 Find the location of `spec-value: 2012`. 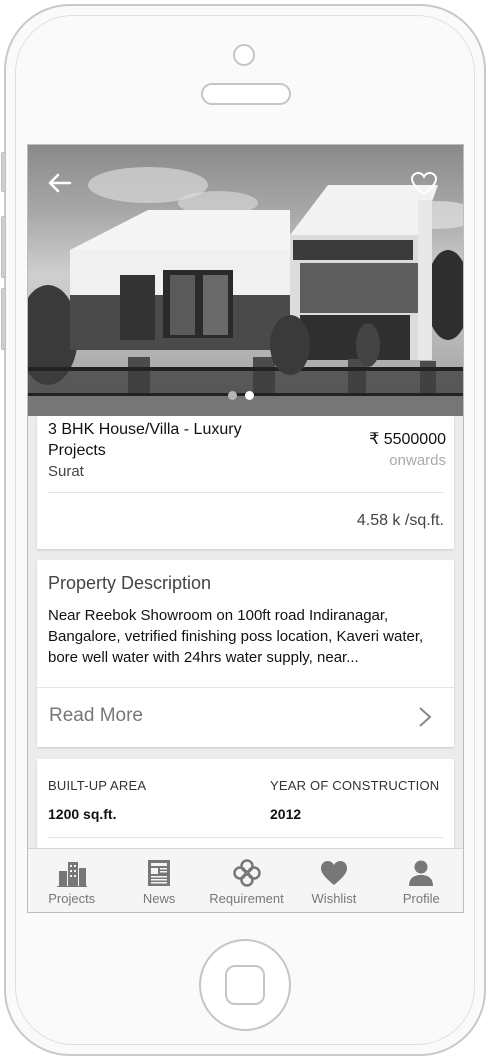

spec-value: 2012 is located at coordinates (286, 814).